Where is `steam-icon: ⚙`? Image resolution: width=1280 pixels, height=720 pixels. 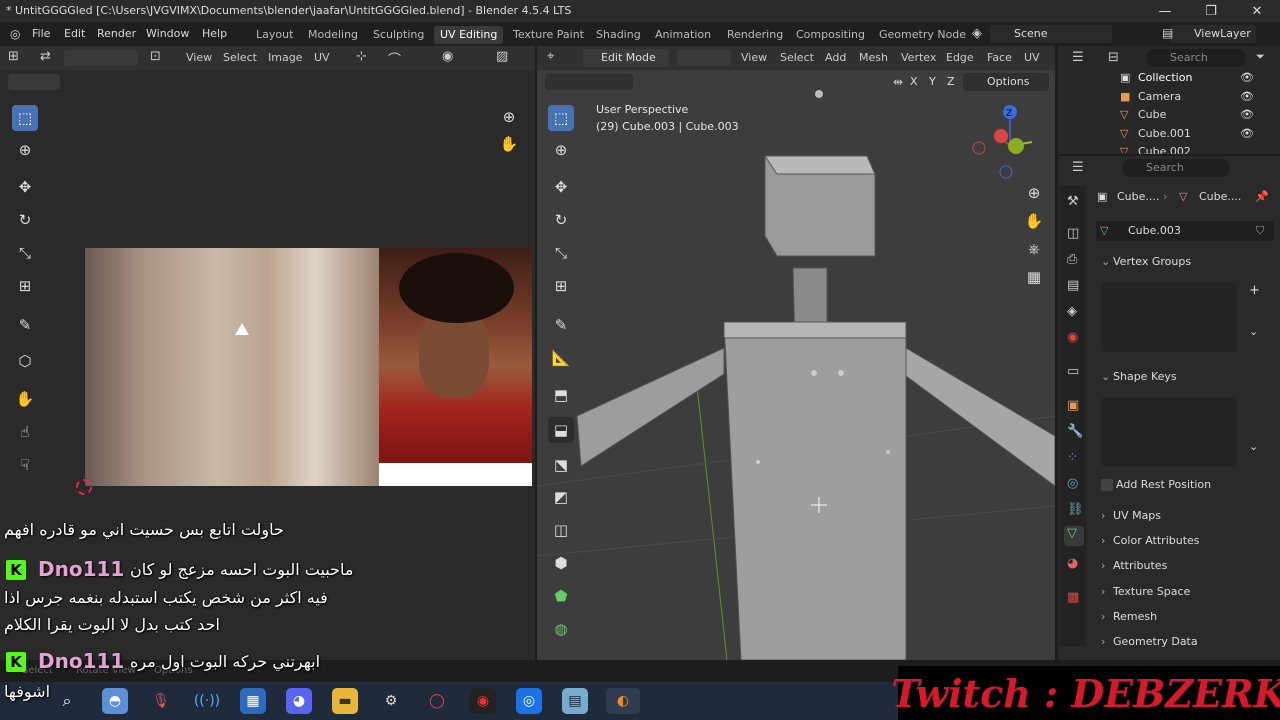
steam-icon: ⚙ is located at coordinates (391, 701).